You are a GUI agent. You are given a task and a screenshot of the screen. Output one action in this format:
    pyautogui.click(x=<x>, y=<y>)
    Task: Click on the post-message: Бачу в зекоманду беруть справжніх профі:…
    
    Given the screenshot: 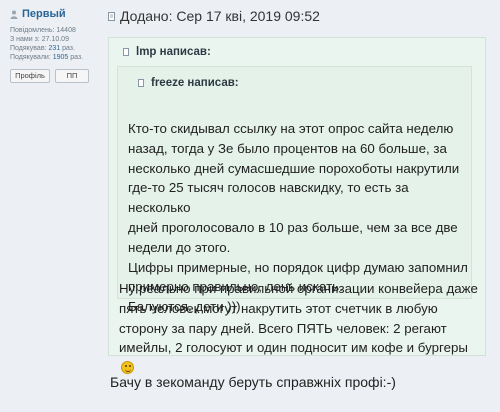 What is the action you would take?
    pyautogui.click(x=253, y=382)
    